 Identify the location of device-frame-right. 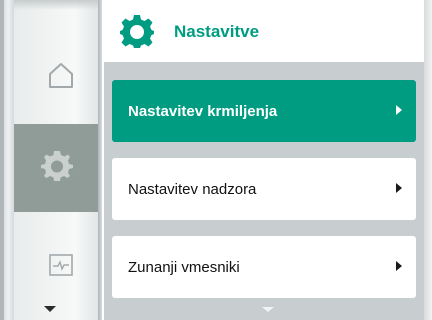
(428, 160).